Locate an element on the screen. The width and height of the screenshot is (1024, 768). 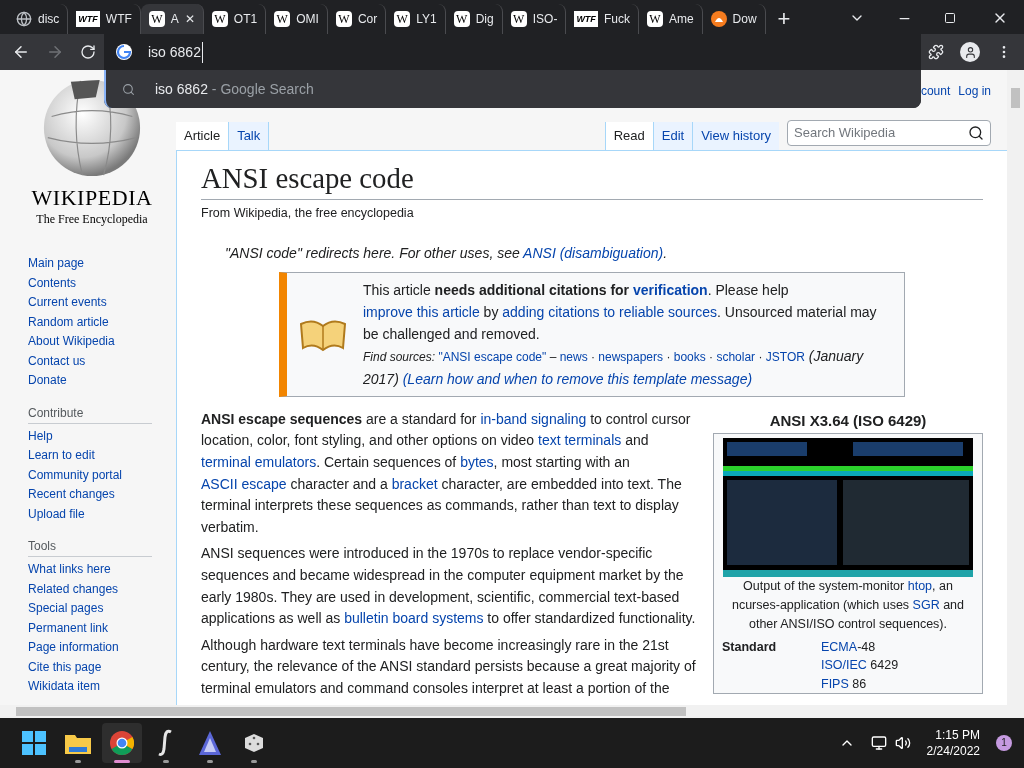
suggestion-text: iso 6862 - Google Search is located at coordinates (234, 89).